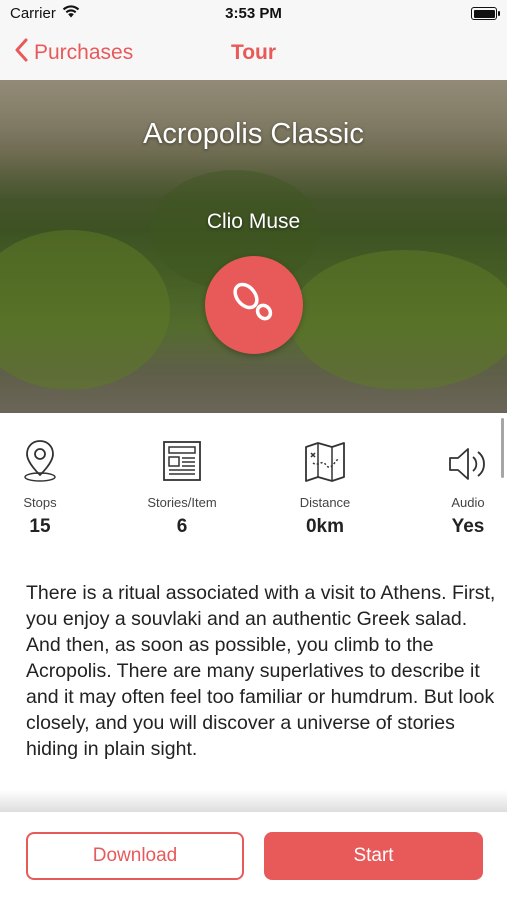  Describe the element at coordinates (40, 502) in the screenshot. I see `stat-label: Stops` at that location.